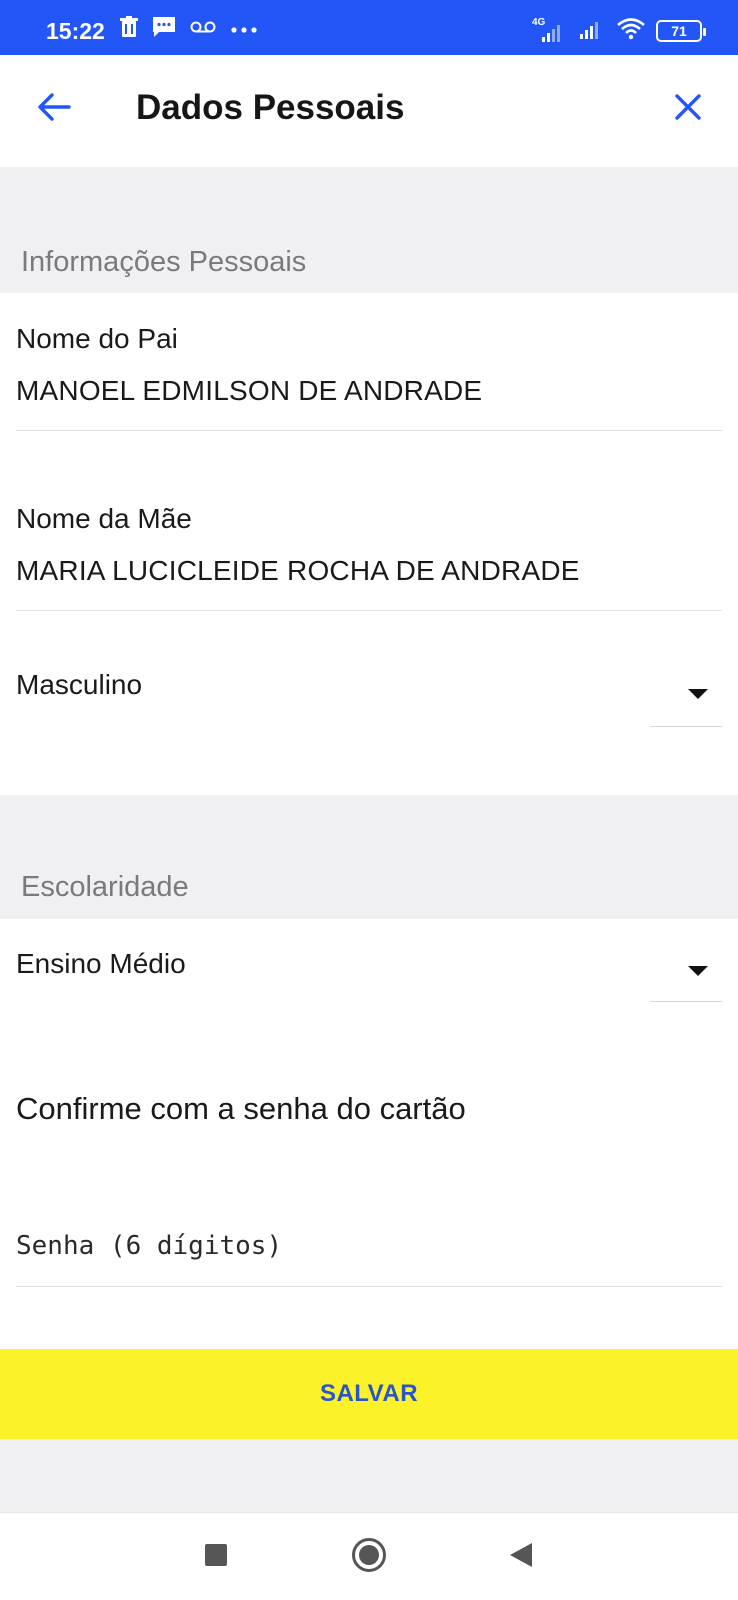 The image size is (738, 1600). What do you see at coordinates (549, 30) in the screenshot?
I see `signal-4g-icon: 4G` at bounding box center [549, 30].